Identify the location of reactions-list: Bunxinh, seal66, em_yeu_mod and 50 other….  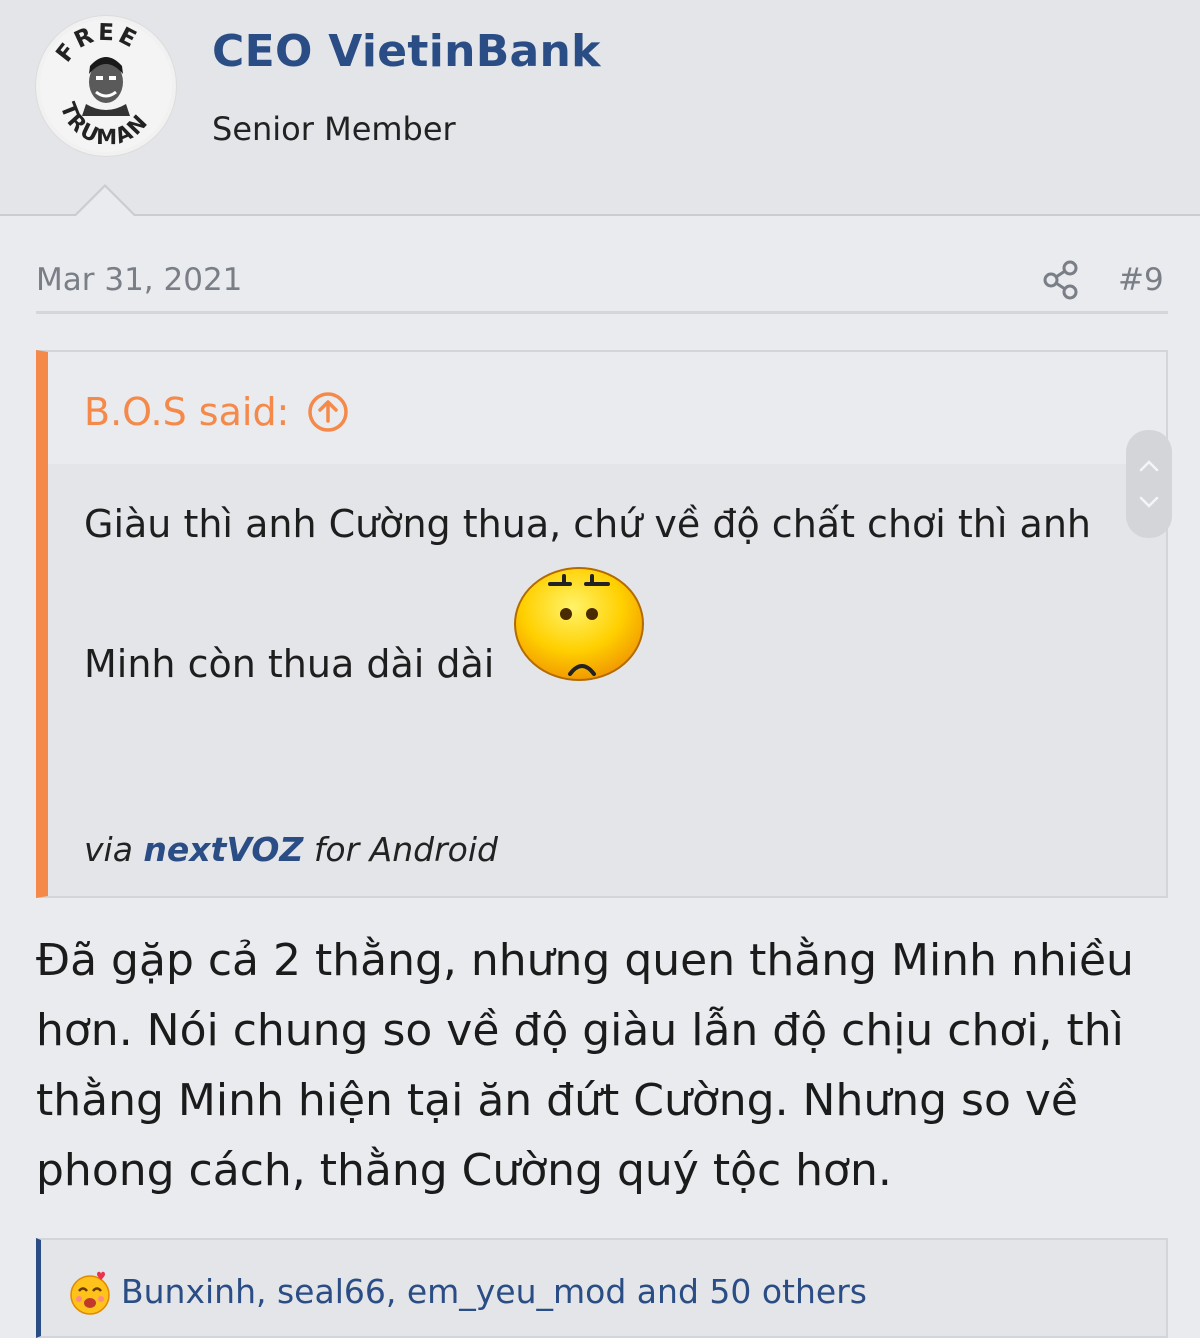
(494, 1291).